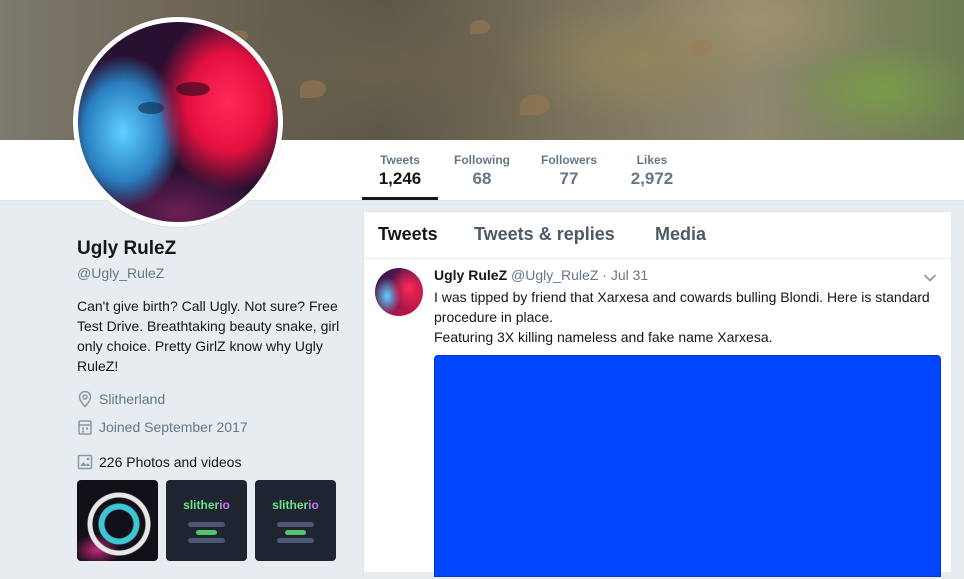  What do you see at coordinates (399, 292) in the screenshot?
I see `tweet-avatar` at bounding box center [399, 292].